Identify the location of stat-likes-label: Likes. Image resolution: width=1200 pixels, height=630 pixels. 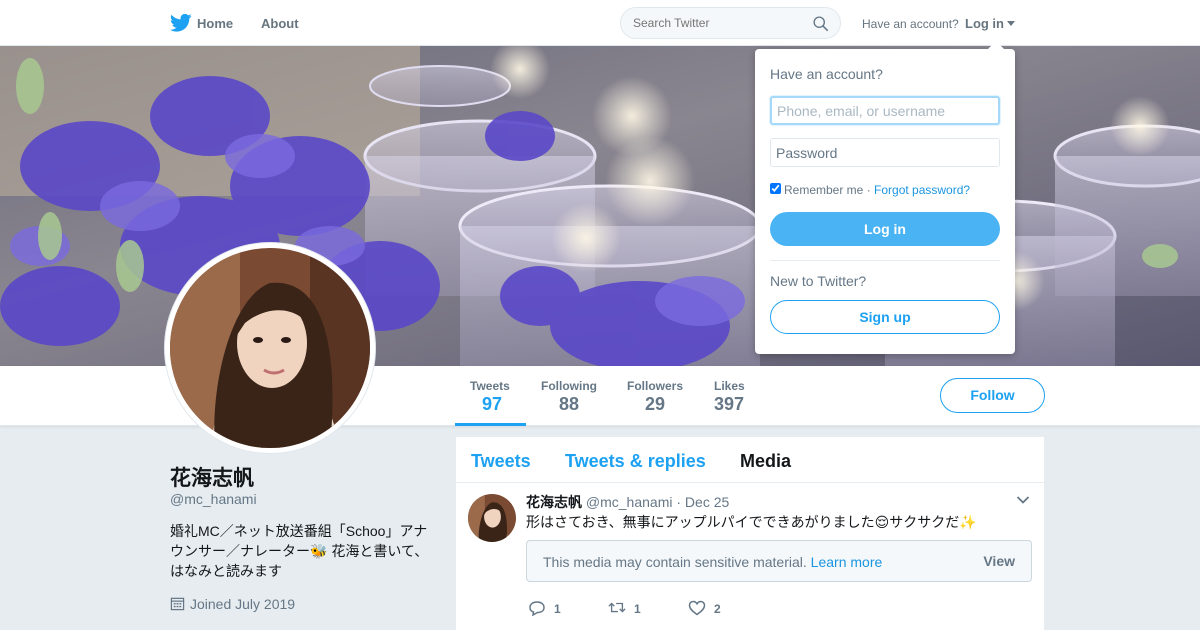
(729, 386).